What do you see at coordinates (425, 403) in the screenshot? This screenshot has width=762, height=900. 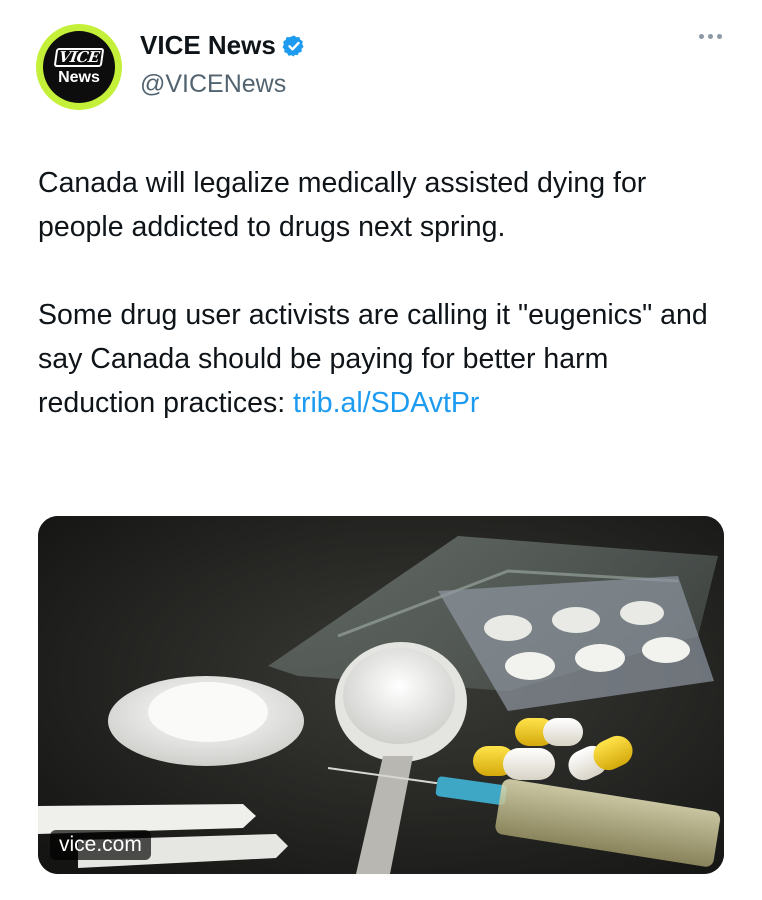 I see `tweet-link-part-2: SDAvtPr` at bounding box center [425, 403].